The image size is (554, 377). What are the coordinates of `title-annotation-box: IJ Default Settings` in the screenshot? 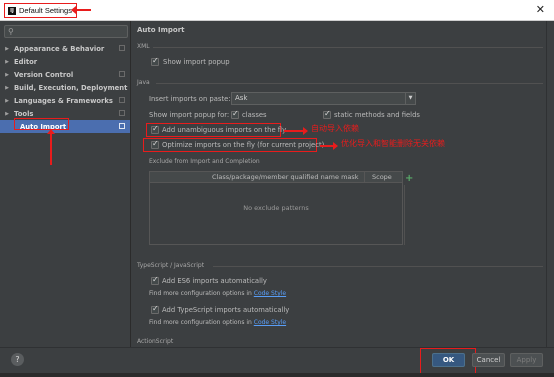 It's located at (40, 10).